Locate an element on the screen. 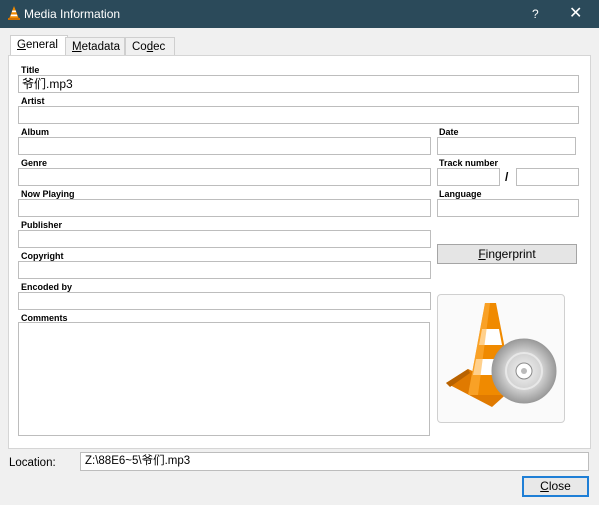 The image size is (599, 505). publisher-label: Publisher is located at coordinates (42, 225).